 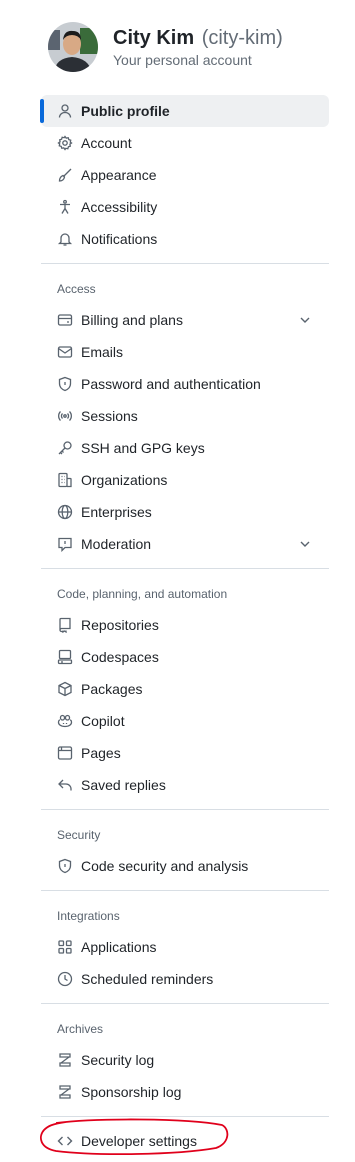 What do you see at coordinates (65, 785) in the screenshot?
I see `reply-icon` at bounding box center [65, 785].